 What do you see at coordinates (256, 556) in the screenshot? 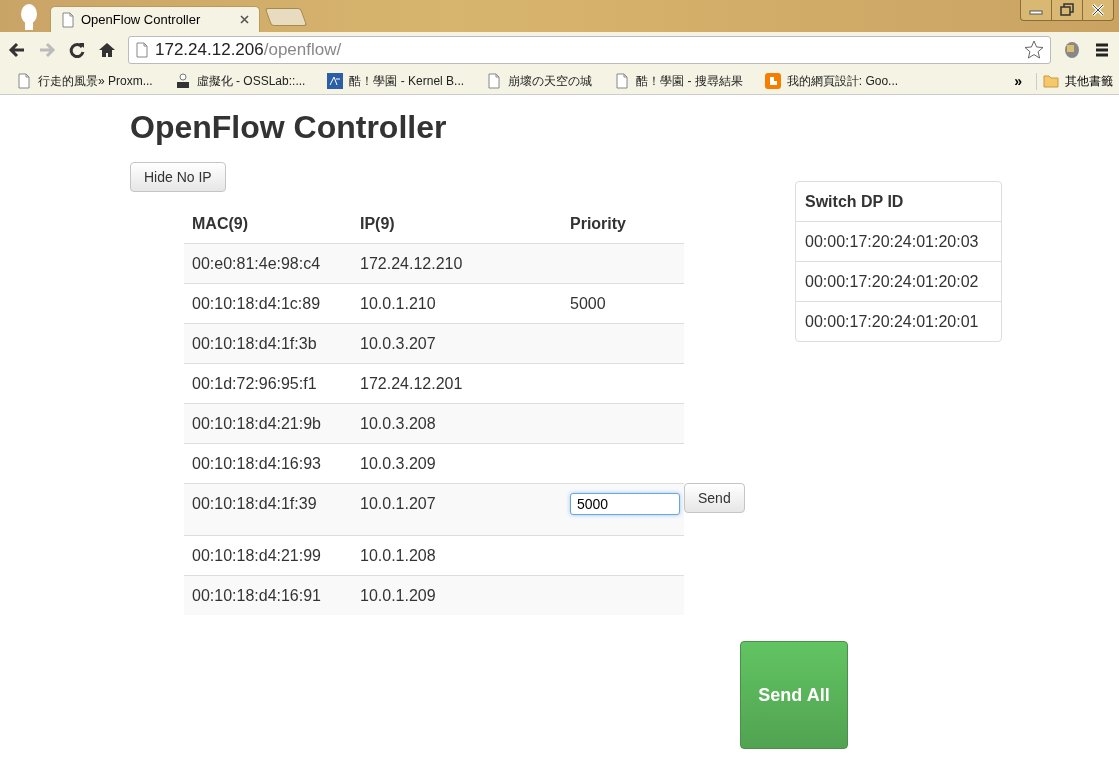
I see `table-cell-text: 00:10:18:d4:21:99` at bounding box center [256, 556].